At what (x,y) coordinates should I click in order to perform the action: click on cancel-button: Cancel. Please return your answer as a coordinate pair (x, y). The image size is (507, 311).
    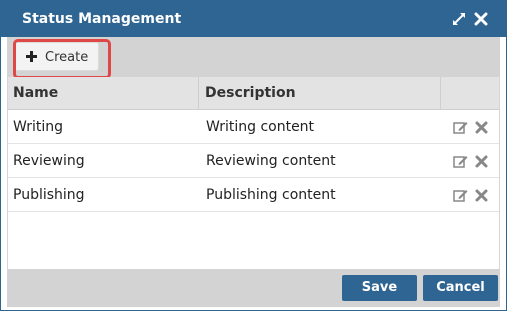
    Looking at the image, I should click on (460, 288).